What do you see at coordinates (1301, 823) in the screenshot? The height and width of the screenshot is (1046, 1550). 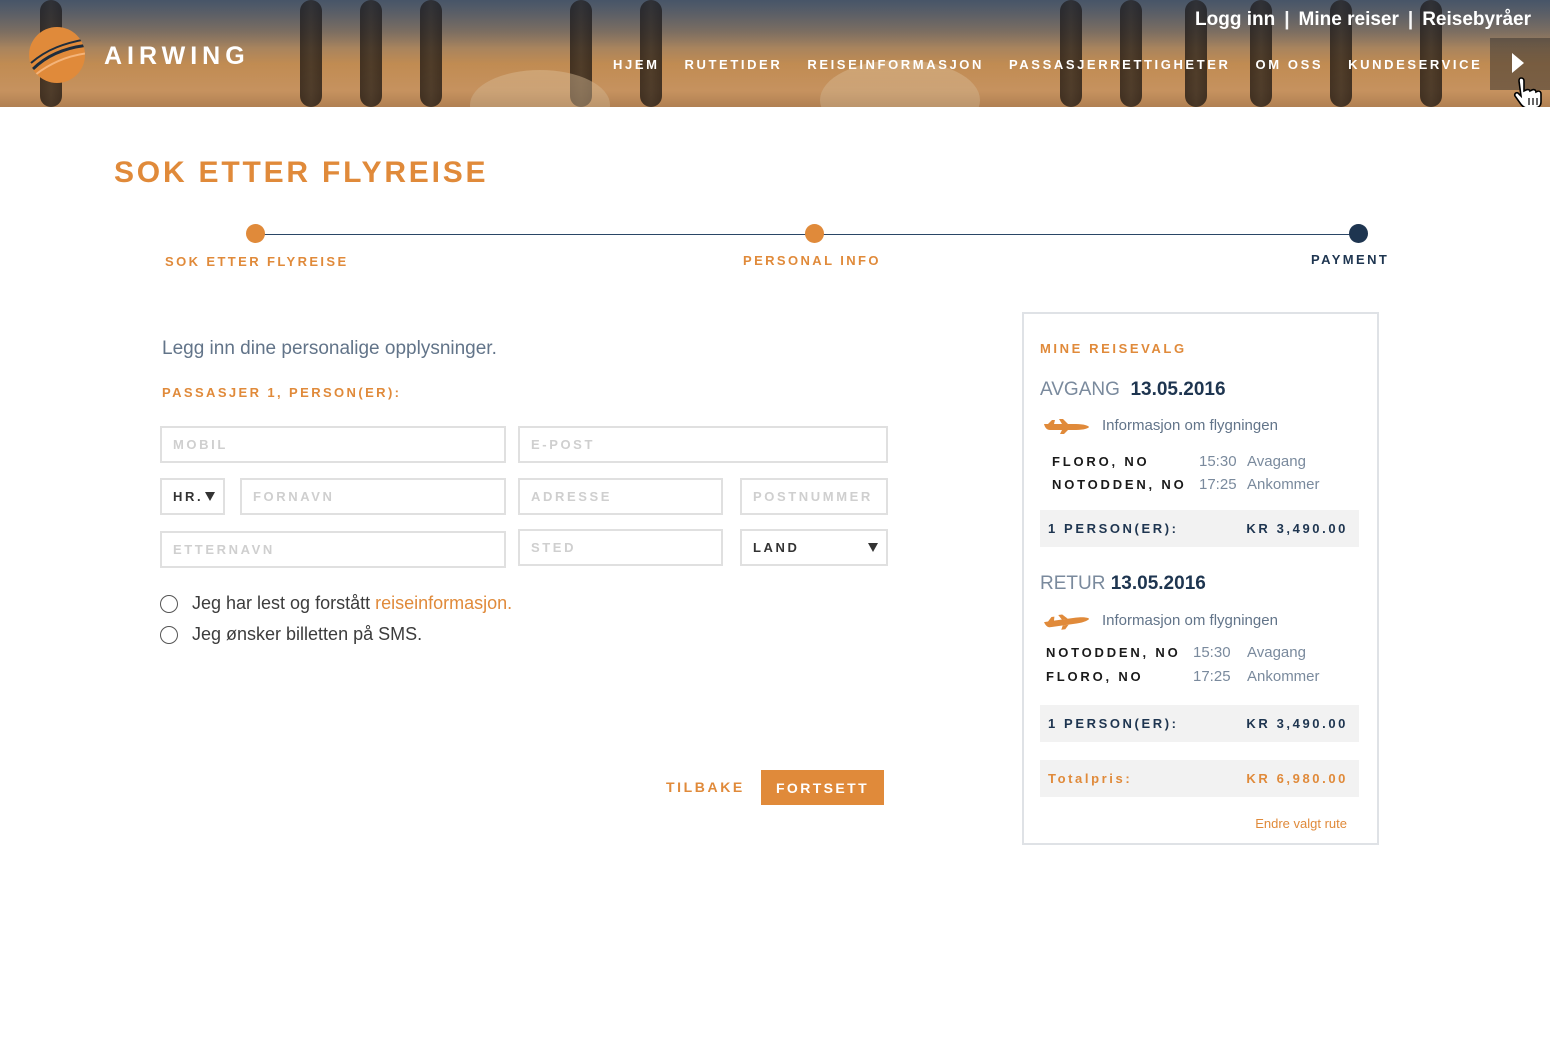 I see `change-route-link: Endre valgt rute` at bounding box center [1301, 823].